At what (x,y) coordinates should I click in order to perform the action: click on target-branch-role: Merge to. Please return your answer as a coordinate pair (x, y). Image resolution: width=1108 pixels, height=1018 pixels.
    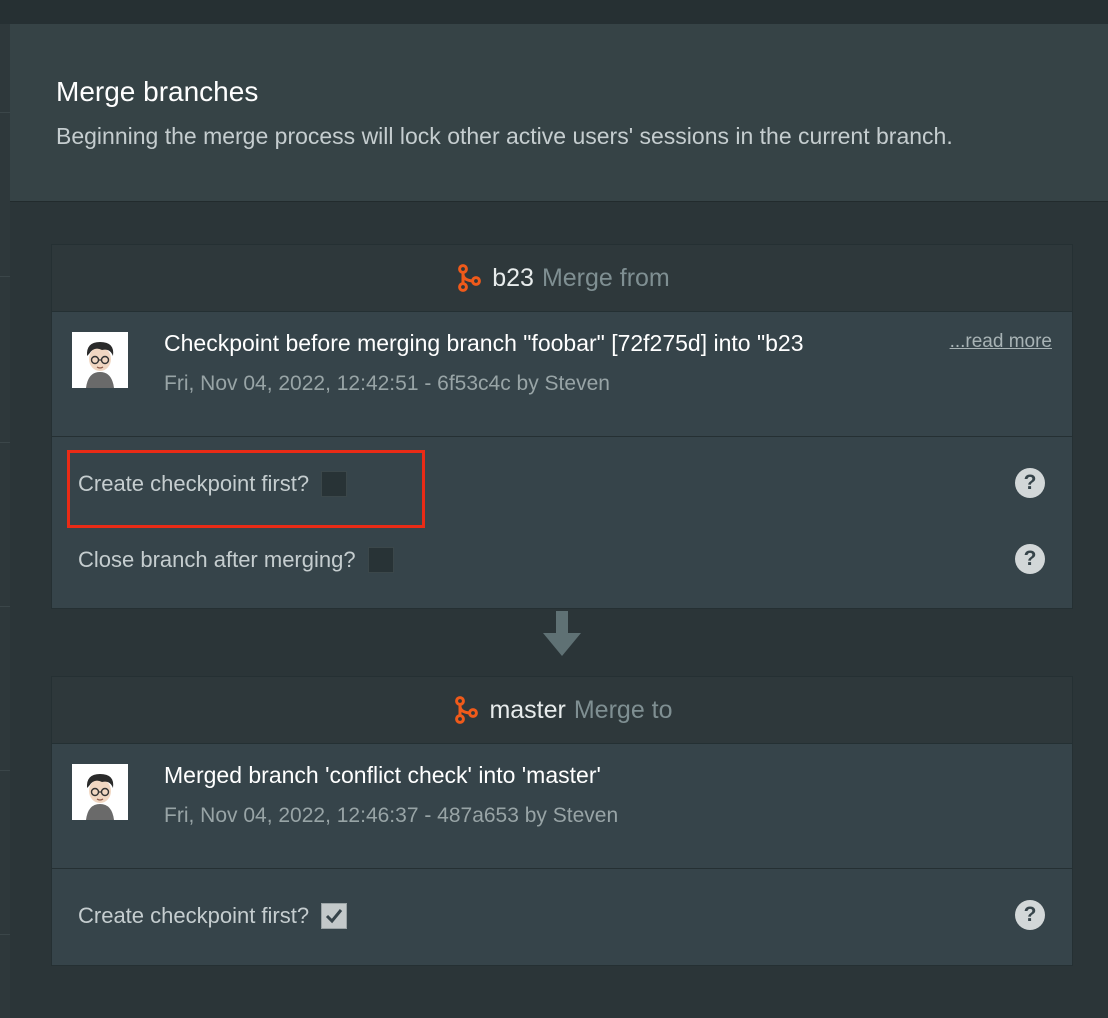
    Looking at the image, I should click on (623, 709).